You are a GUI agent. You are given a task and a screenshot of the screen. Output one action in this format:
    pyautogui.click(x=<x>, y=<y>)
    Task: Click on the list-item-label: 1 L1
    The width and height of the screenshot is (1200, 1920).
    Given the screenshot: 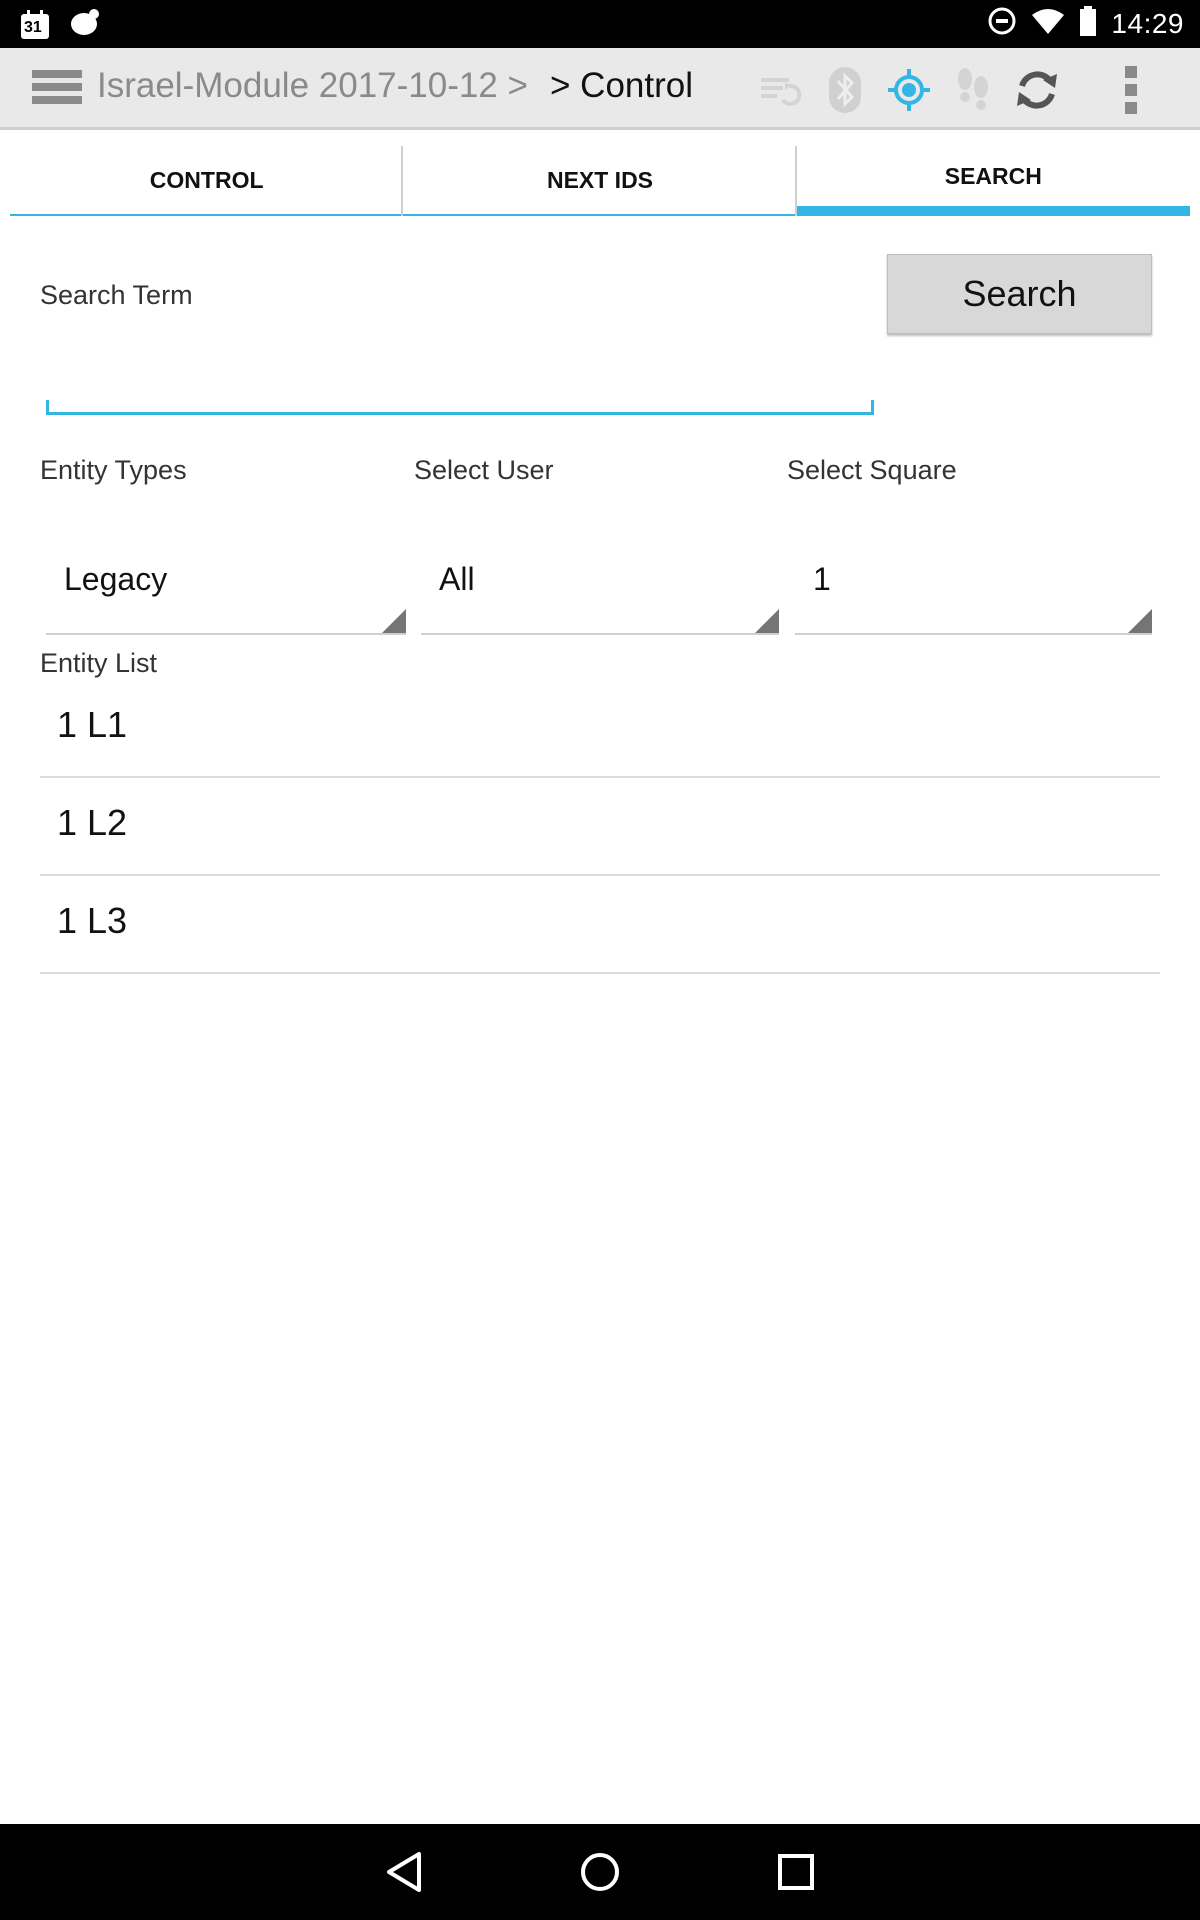 What is the action you would take?
    pyautogui.click(x=92, y=724)
    